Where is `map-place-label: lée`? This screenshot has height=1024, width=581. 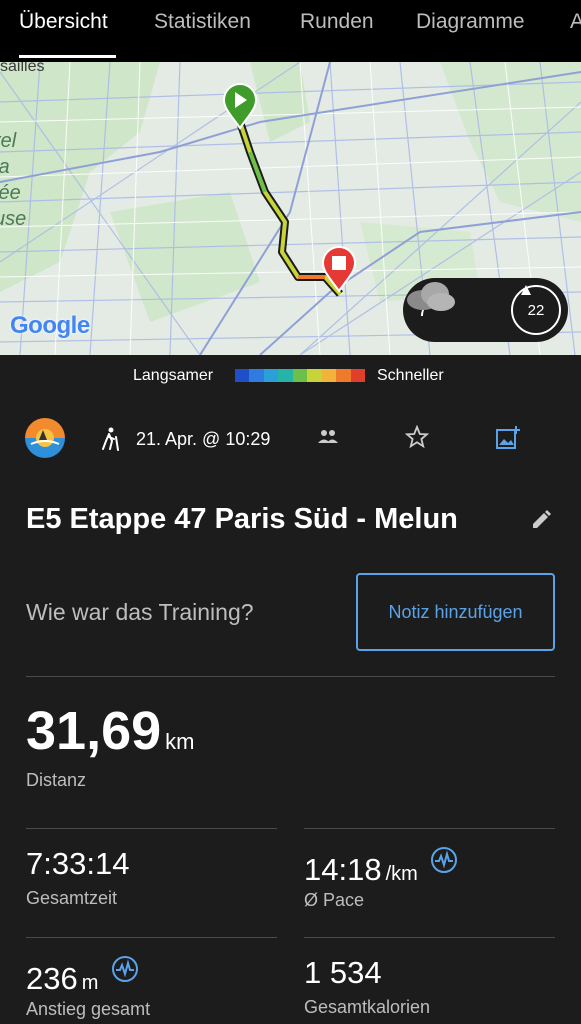
map-place-label: lée is located at coordinates (10, 193).